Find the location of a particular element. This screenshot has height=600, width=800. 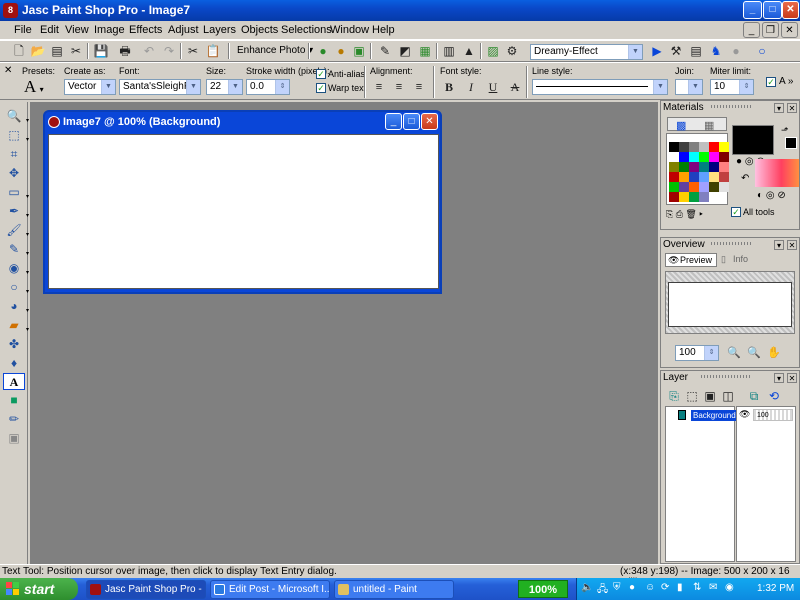

update-icon: ⟳ is located at coordinates (665, 587).